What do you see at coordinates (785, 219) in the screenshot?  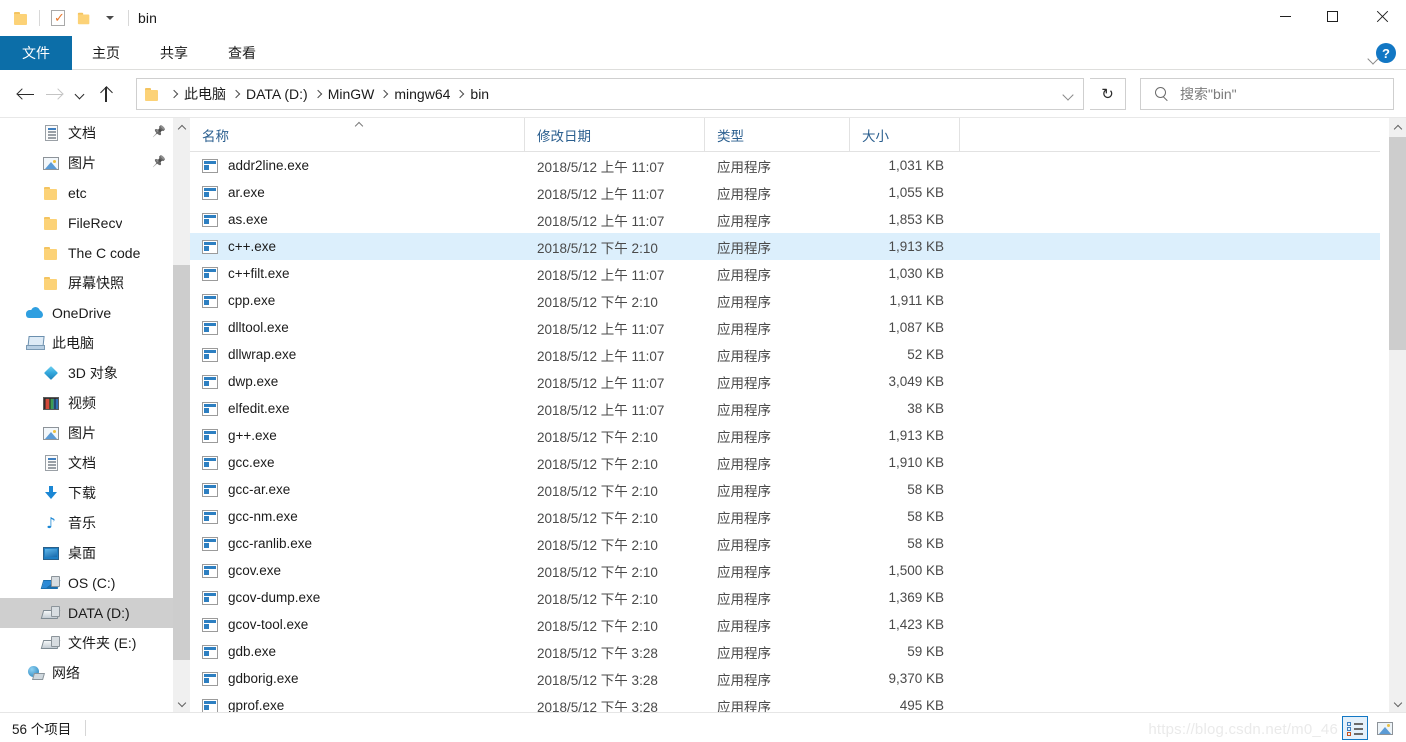 I see `table-row: as.exe 2018/5/12 上午 11:07 应用程序 1,853 KB` at bounding box center [785, 219].